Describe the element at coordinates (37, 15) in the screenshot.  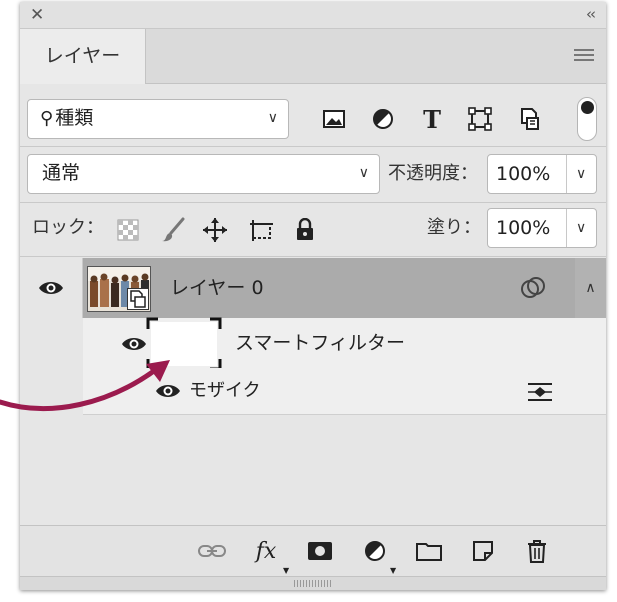
I see `close-icon: ✕` at that location.